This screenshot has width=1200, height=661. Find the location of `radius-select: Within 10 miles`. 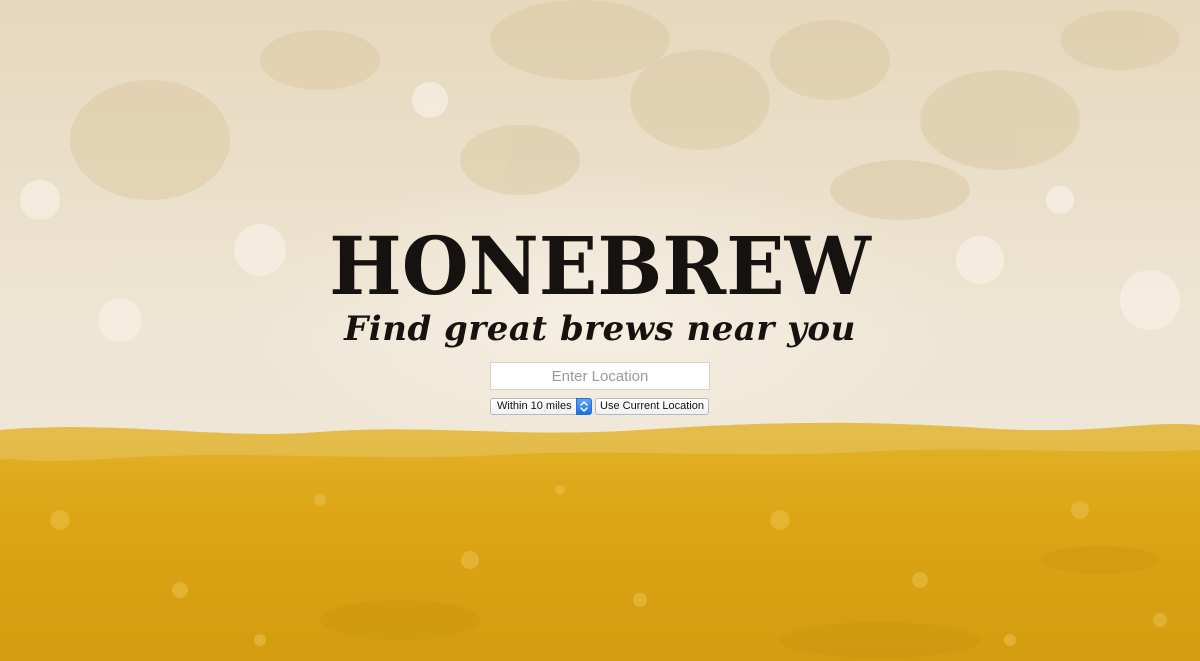

radius-select: Within 10 miles is located at coordinates (541, 406).